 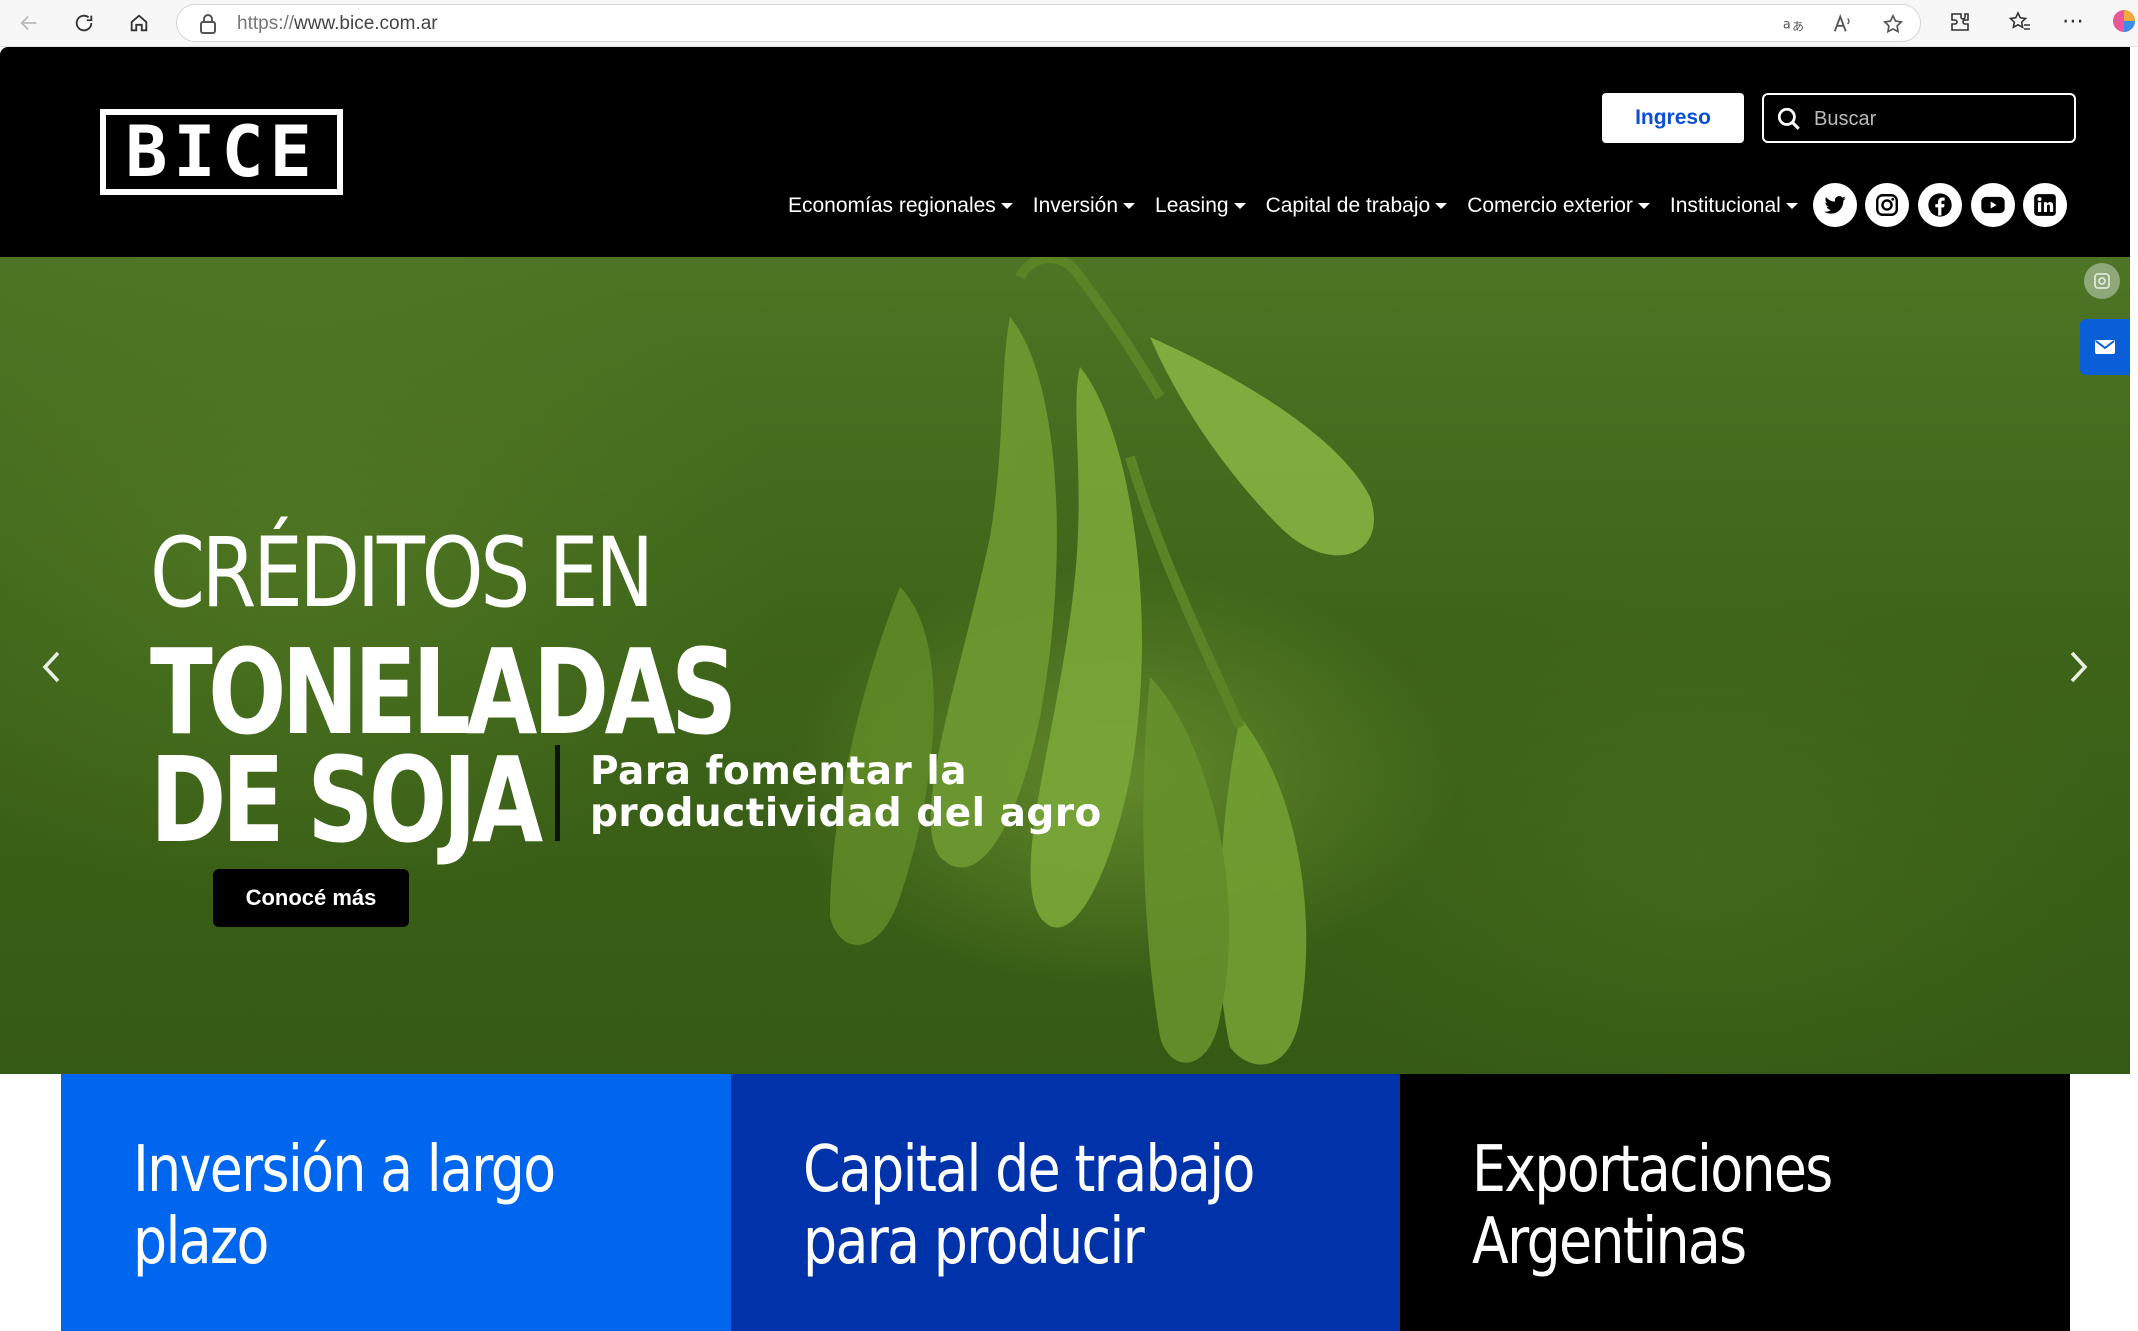 I want to click on url-text: https://www.bice.com.ar, so click(x=337, y=24).